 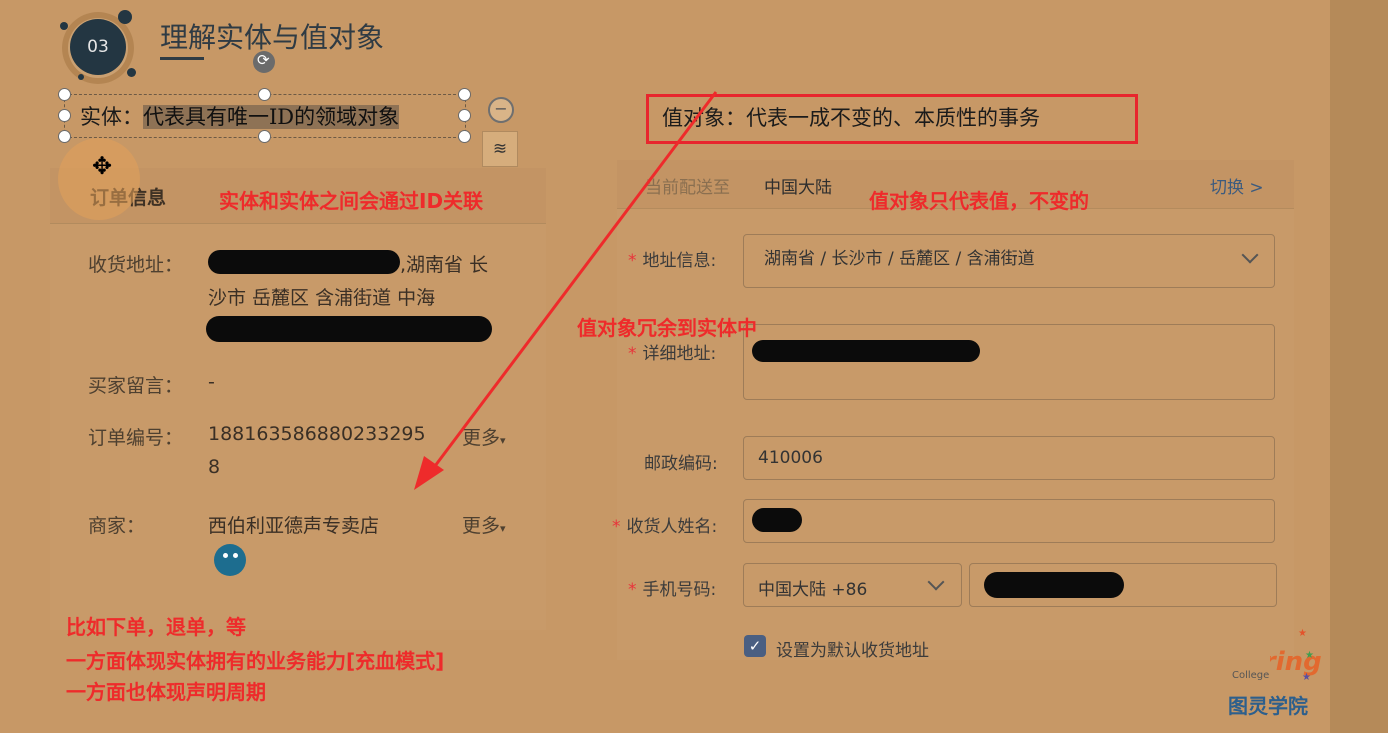 I want to click on annotation-vo-value: 值对象只代表值，不变的, so click(x=979, y=201).